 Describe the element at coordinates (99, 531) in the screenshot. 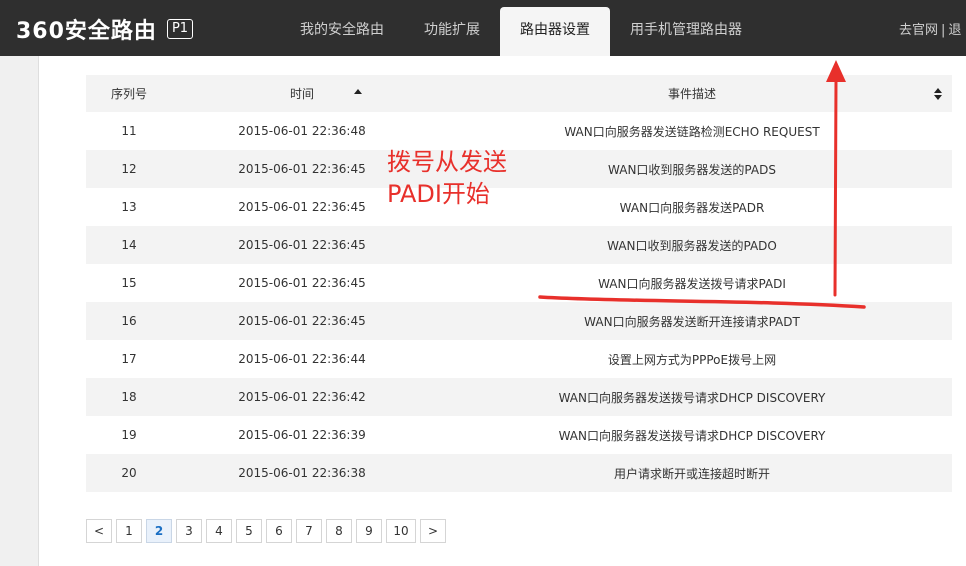

I see `prev-page-button: <` at that location.